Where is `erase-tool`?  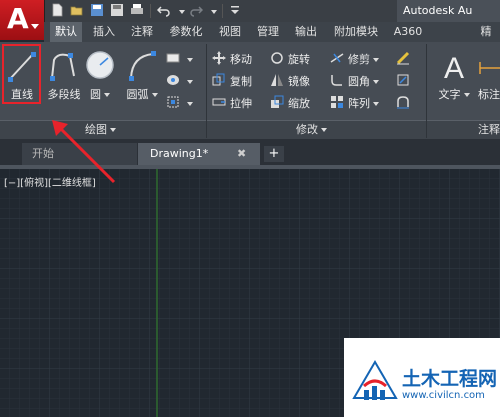
erase-tool is located at coordinates (405, 60).